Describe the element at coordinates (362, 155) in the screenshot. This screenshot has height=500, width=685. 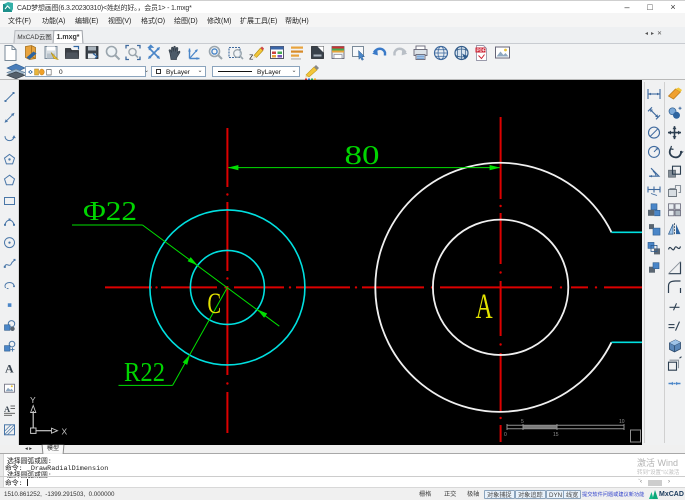
I see `svg-text: 80` at that location.